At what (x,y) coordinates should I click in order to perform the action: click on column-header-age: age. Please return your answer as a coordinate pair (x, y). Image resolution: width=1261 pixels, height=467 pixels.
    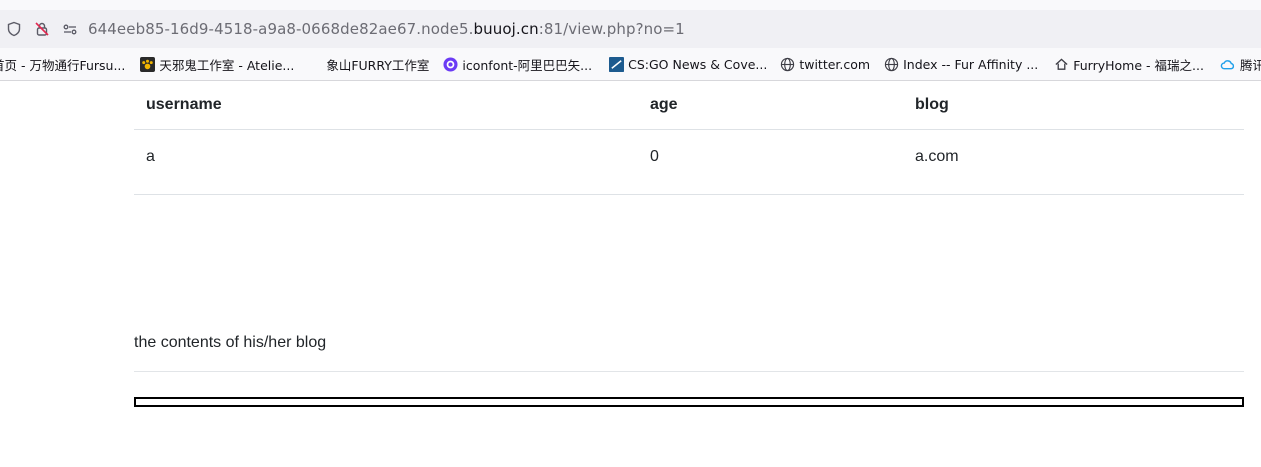
    Looking at the image, I should click on (770, 105).